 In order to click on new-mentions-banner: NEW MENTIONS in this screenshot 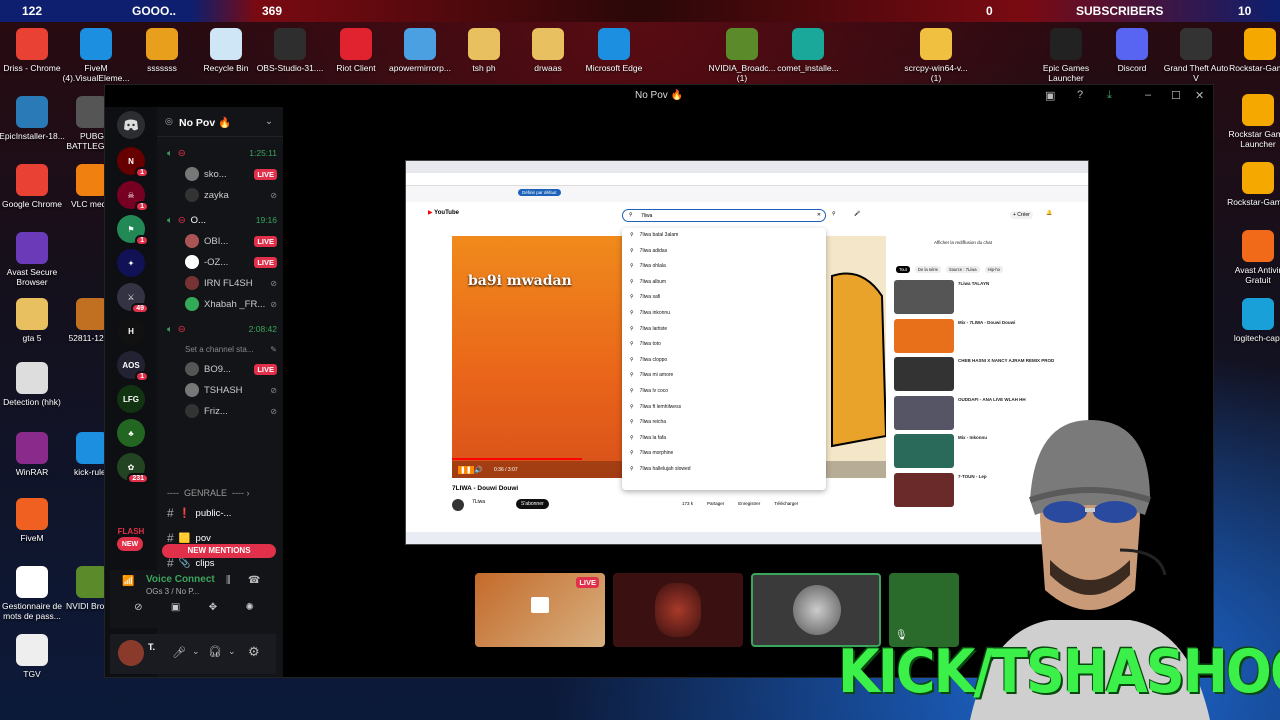, I will do `click(219, 551)`.